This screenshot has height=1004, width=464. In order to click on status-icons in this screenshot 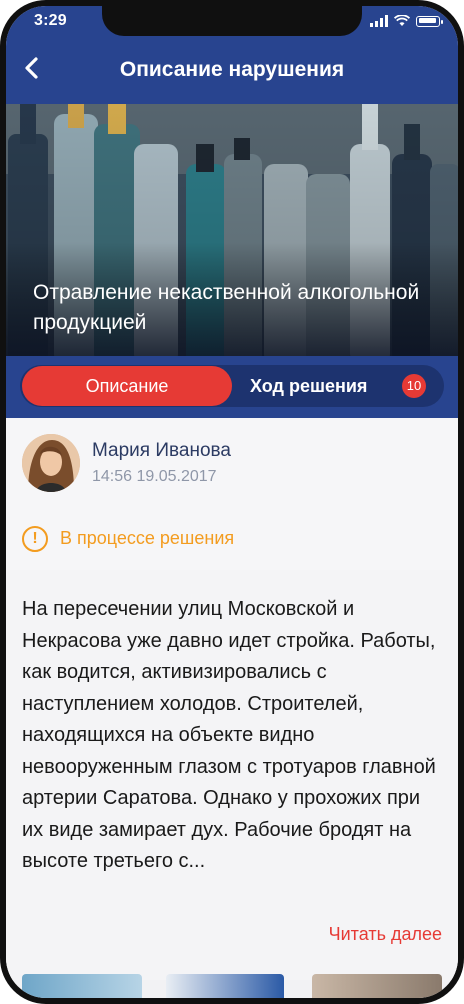, I will do `click(406, 21)`.